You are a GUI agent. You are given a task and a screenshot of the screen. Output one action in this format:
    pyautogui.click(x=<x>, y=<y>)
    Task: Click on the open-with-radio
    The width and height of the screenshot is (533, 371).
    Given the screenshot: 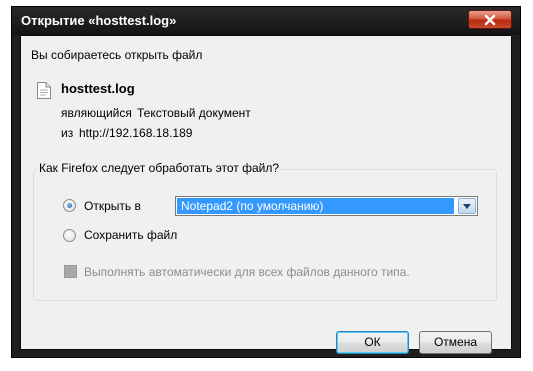 What is the action you would take?
    pyautogui.click(x=69, y=205)
    